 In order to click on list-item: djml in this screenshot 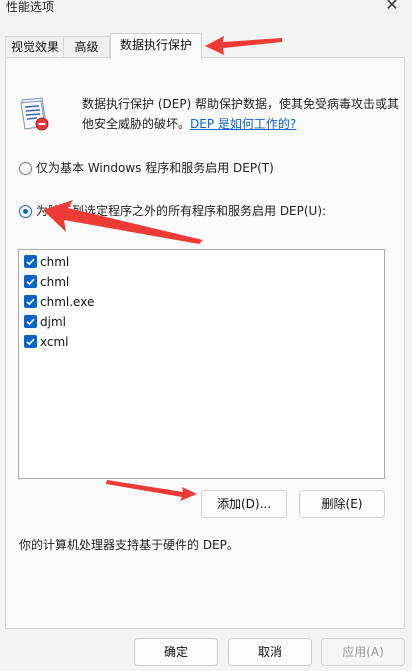, I will do `click(193, 322)`.